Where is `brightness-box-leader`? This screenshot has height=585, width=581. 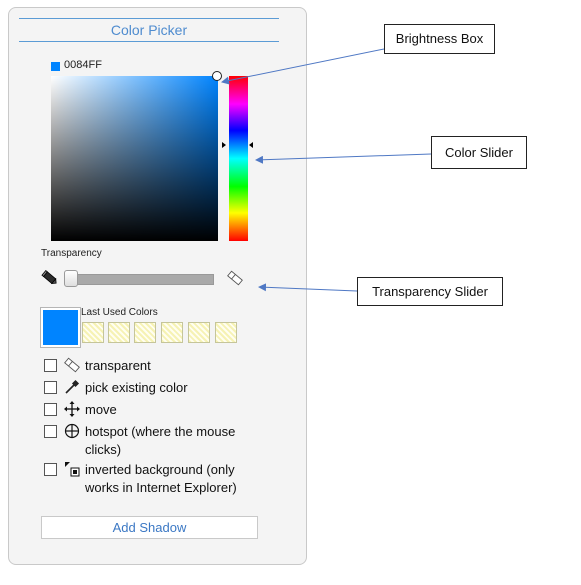
brightness-box-leader is located at coordinates (303, 66).